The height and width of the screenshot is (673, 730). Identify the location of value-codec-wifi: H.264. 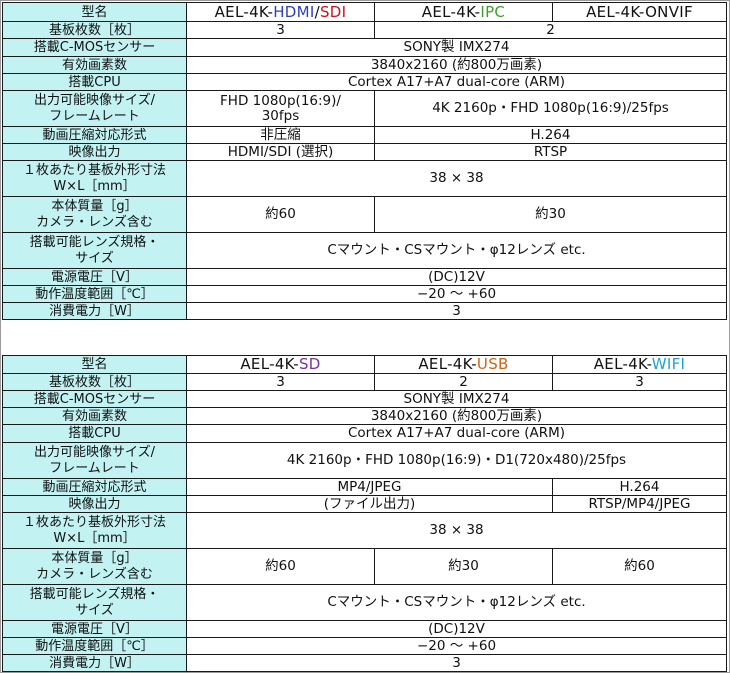
(639, 487).